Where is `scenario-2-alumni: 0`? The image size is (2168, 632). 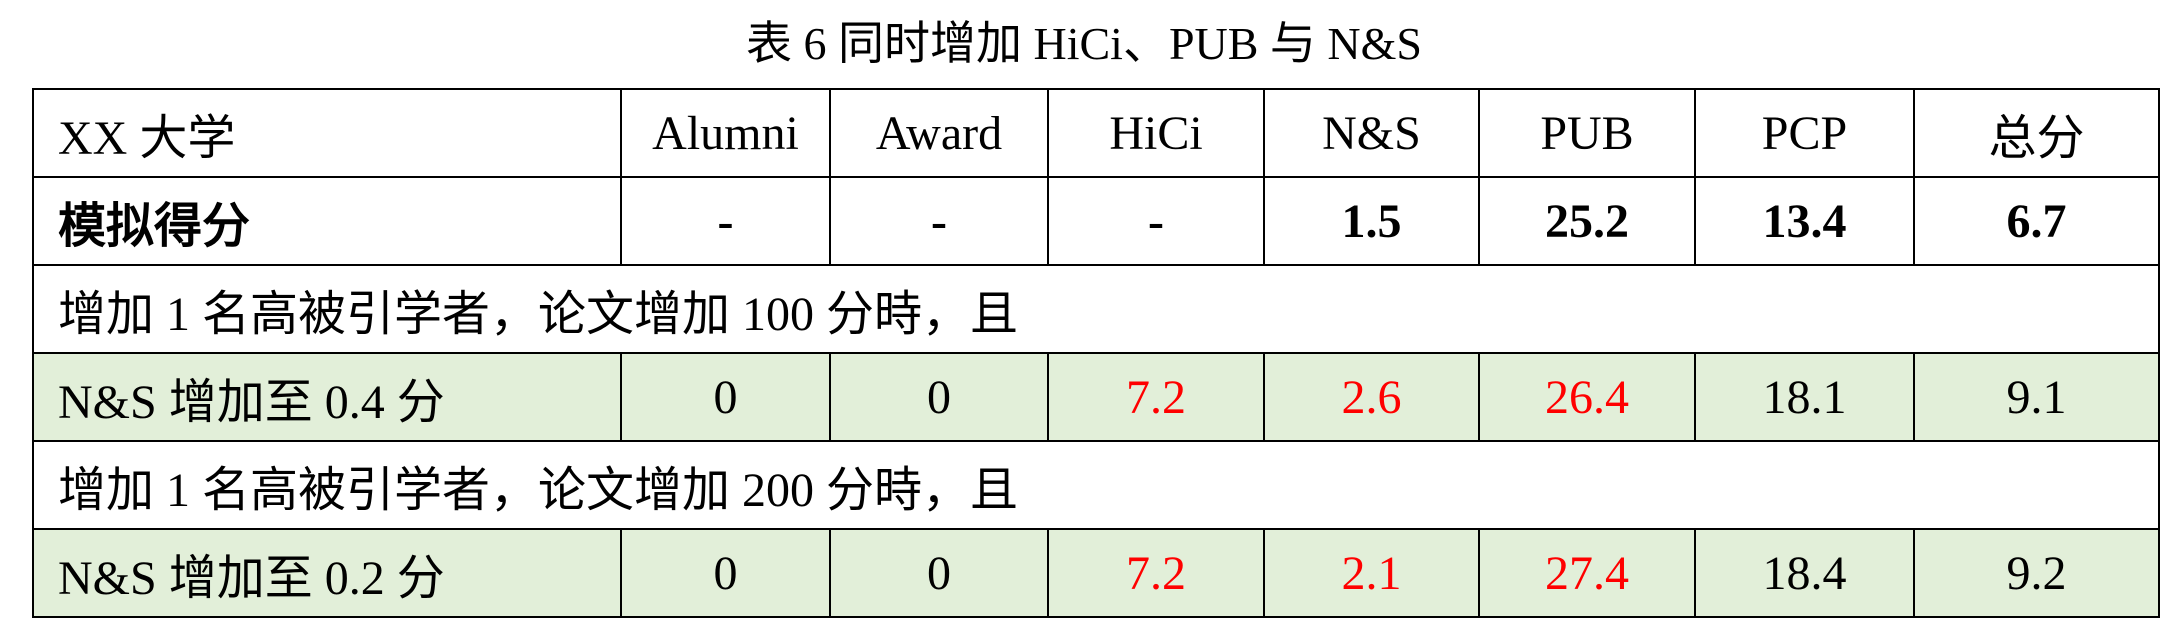 scenario-2-alumni: 0 is located at coordinates (725, 573).